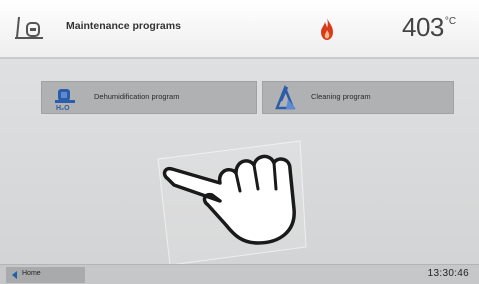  What do you see at coordinates (448, 273) in the screenshot?
I see `clock: 13:30:46` at bounding box center [448, 273].